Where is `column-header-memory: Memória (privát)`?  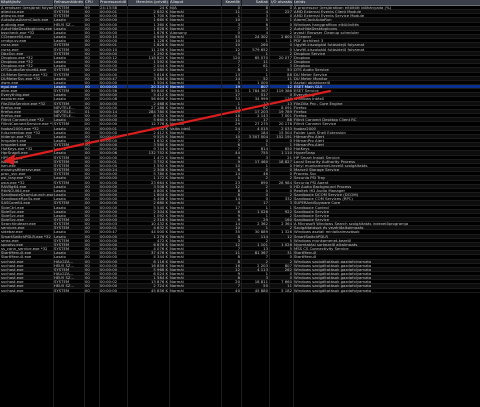
column-header-memory: Memória (privát) is located at coordinates (148, 2).